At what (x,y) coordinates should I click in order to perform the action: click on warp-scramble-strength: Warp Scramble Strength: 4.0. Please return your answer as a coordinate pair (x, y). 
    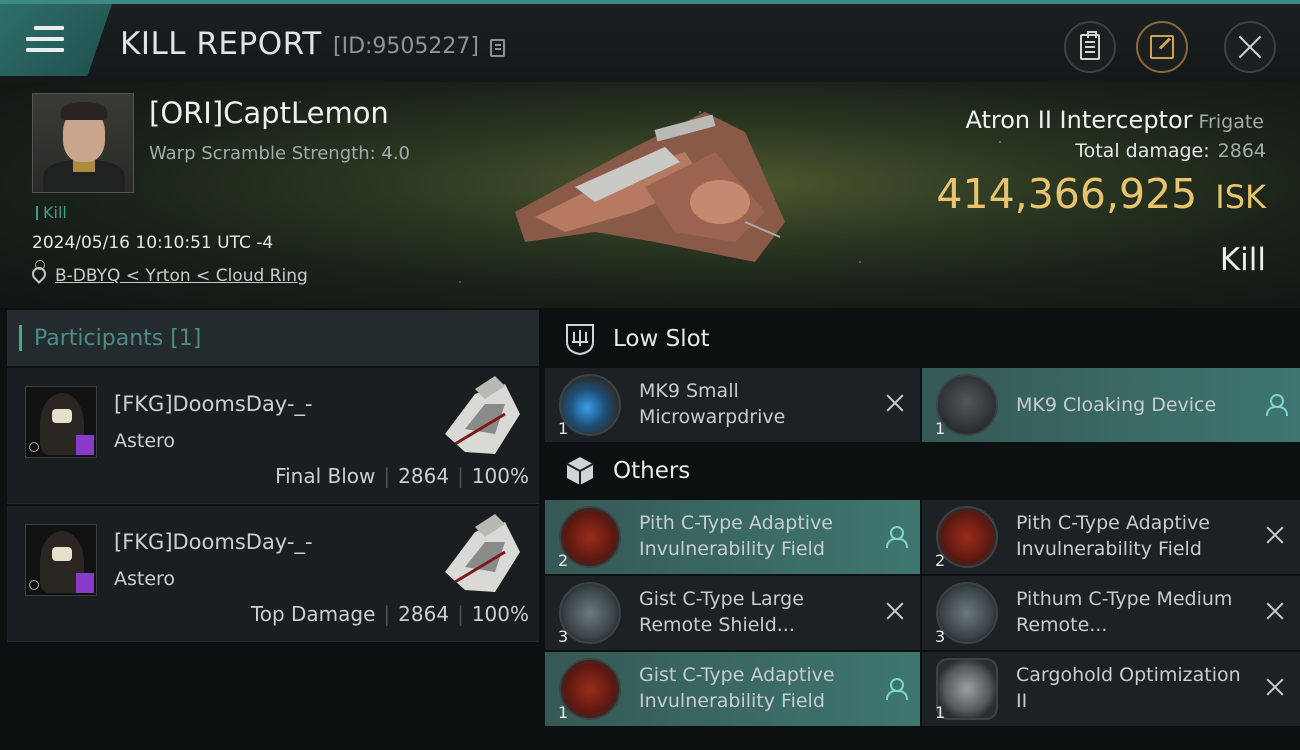
    Looking at the image, I should click on (280, 153).